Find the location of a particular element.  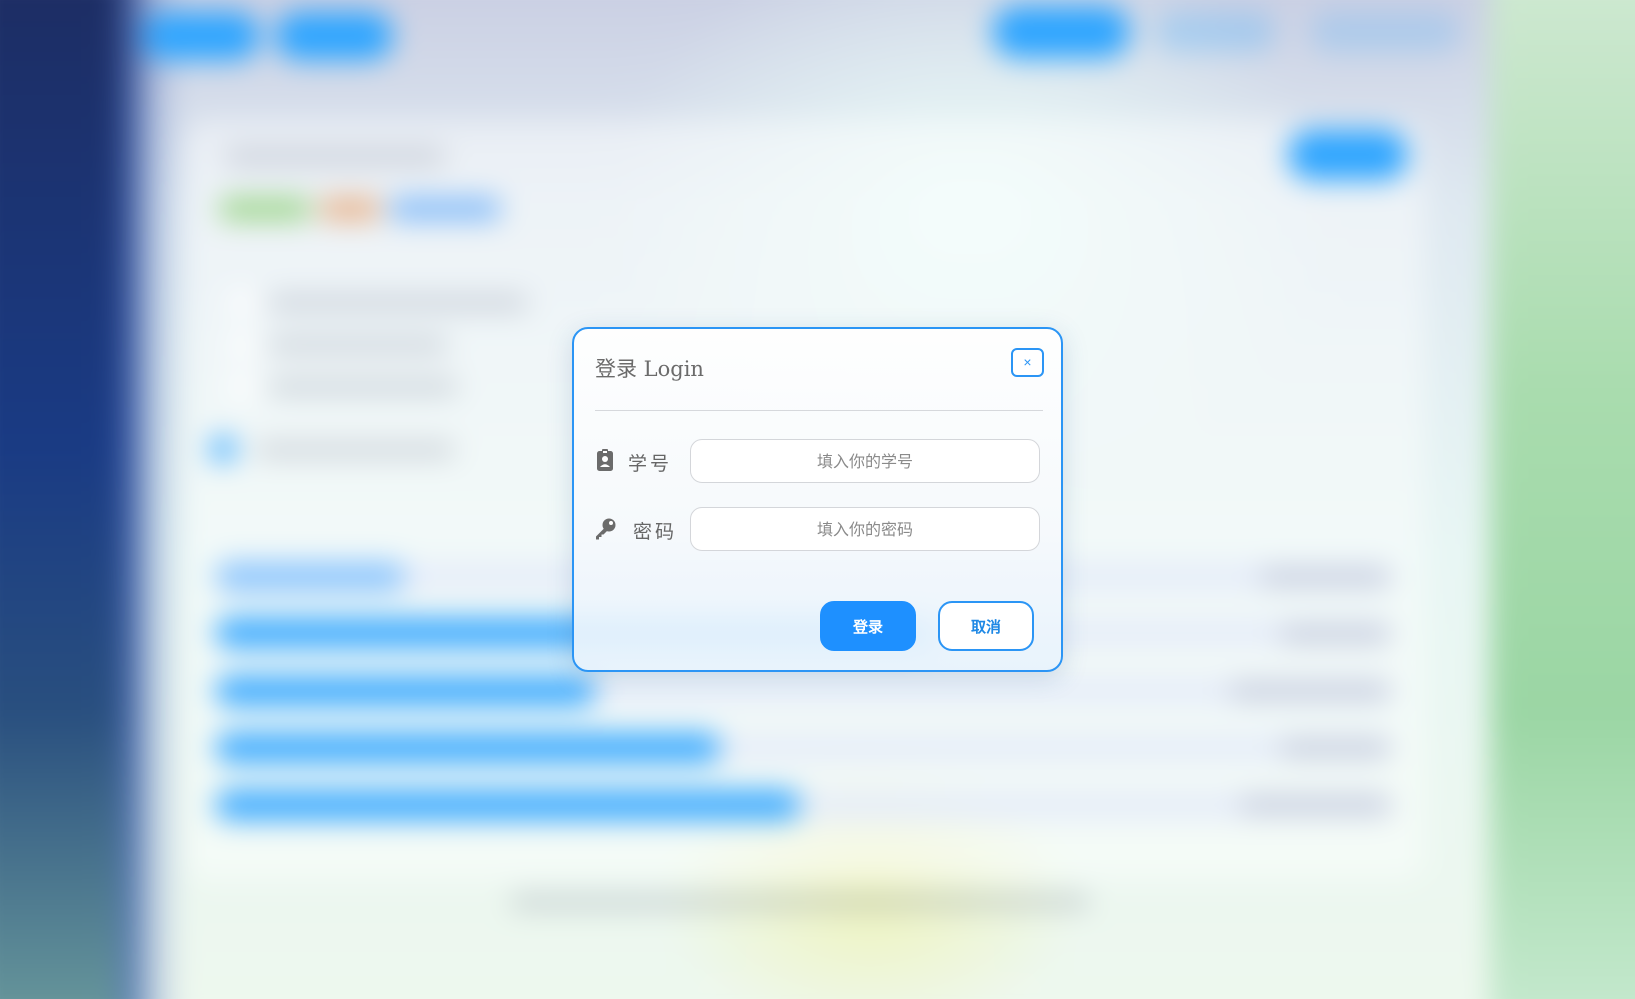

password-row: 密码 is located at coordinates (820, 529).